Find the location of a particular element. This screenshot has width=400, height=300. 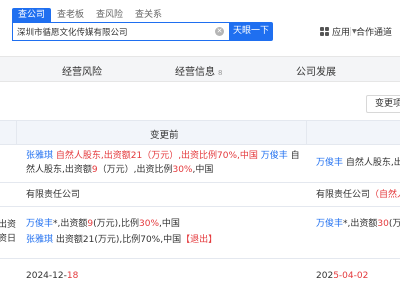

nav-item-label: 公司发展 is located at coordinates (316, 72).